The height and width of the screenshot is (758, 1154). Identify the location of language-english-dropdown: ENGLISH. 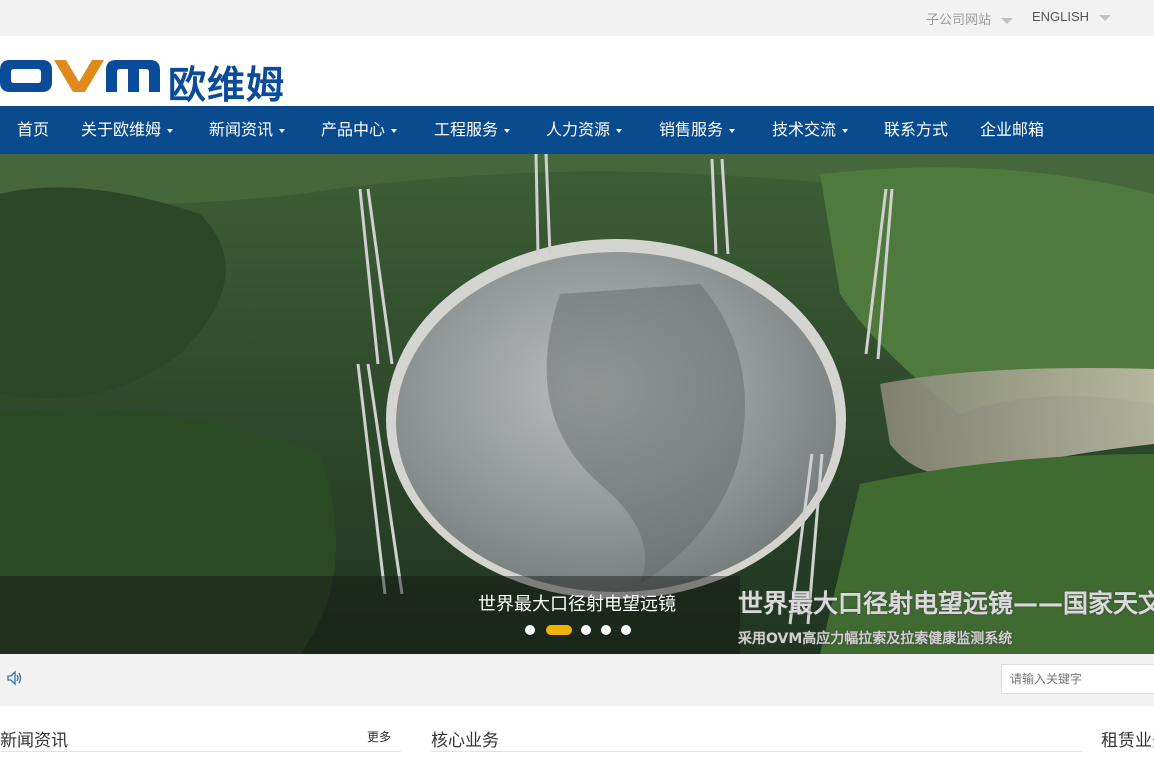
(1072, 16).